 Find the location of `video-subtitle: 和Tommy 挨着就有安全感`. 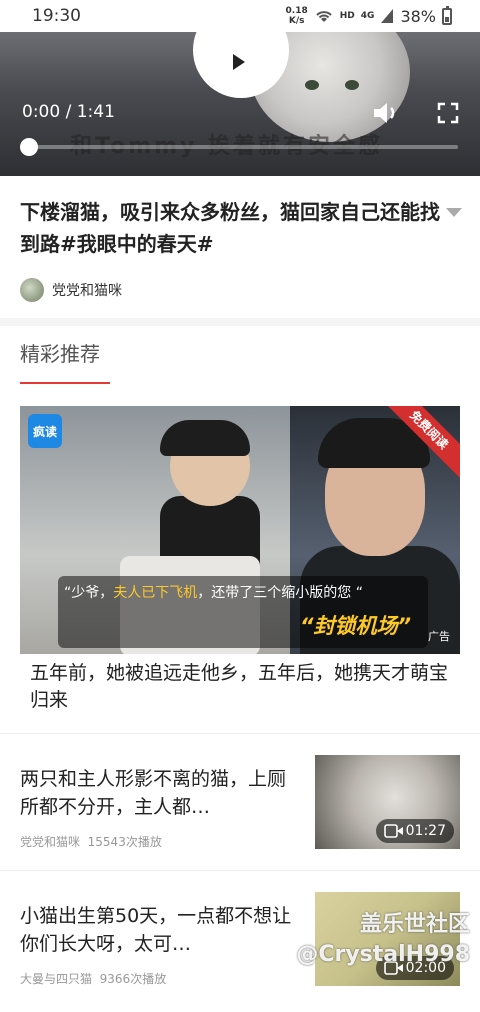

video-subtitle: 和Tommy 挨着就有安全感 is located at coordinates (227, 146).